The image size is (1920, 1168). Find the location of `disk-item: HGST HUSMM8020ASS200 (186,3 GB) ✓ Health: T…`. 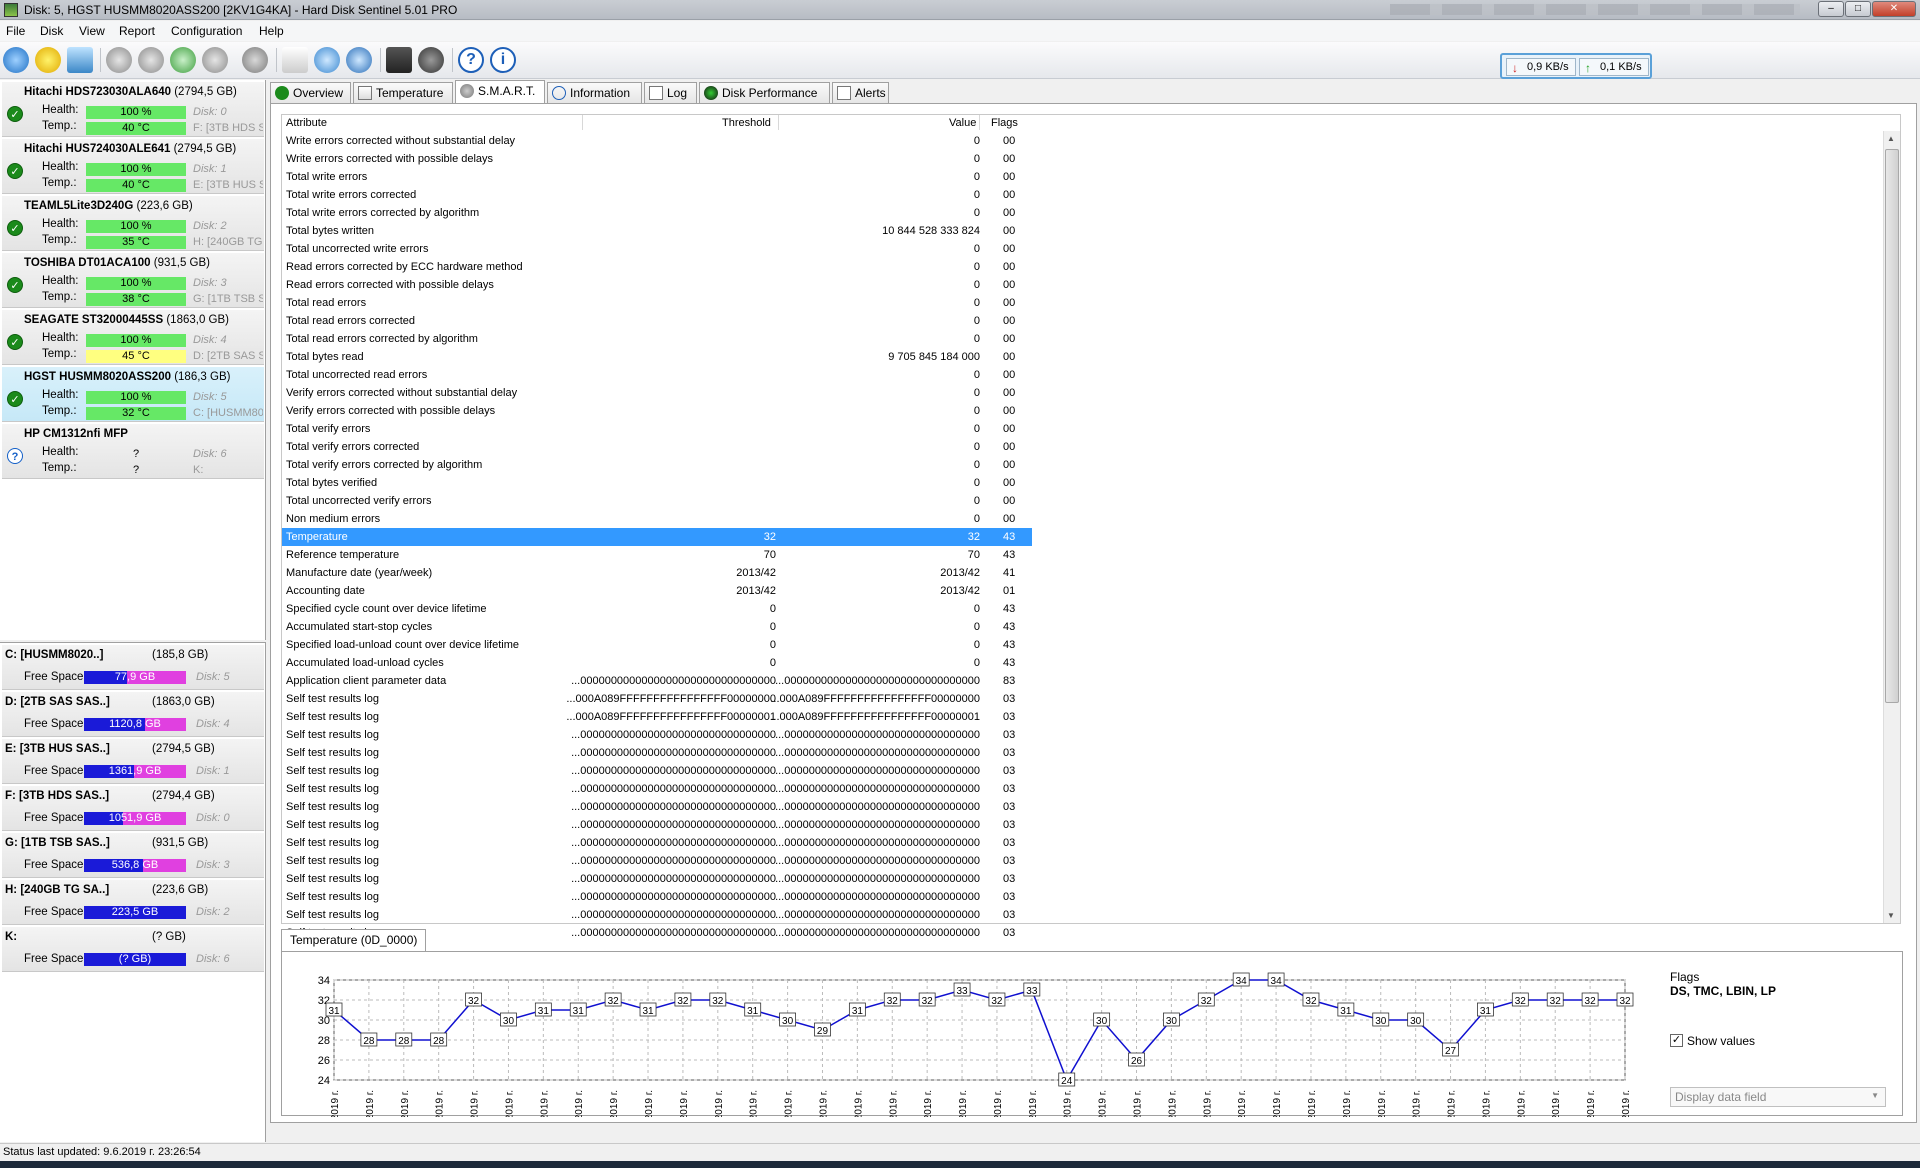

disk-item: HGST HUSMM8020ASS200 (186,3 GB) ✓ Health: T… is located at coordinates (133, 394).